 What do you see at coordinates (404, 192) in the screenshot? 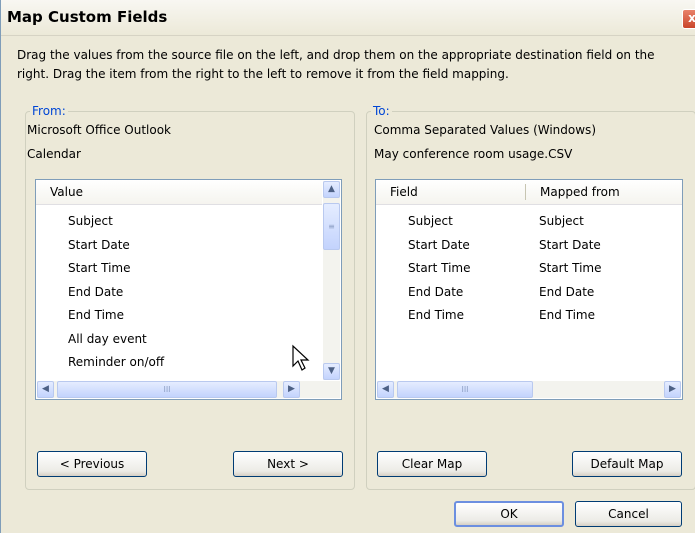
I see `field-column-header: Field` at bounding box center [404, 192].